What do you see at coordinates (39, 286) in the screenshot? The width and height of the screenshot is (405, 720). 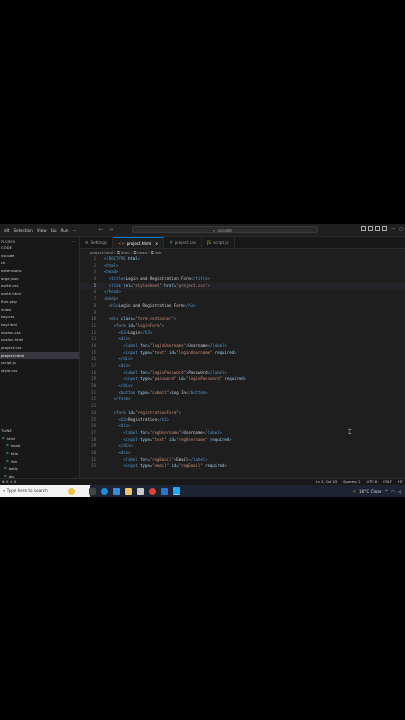 I see `file-item: earth.css` at bounding box center [39, 286].